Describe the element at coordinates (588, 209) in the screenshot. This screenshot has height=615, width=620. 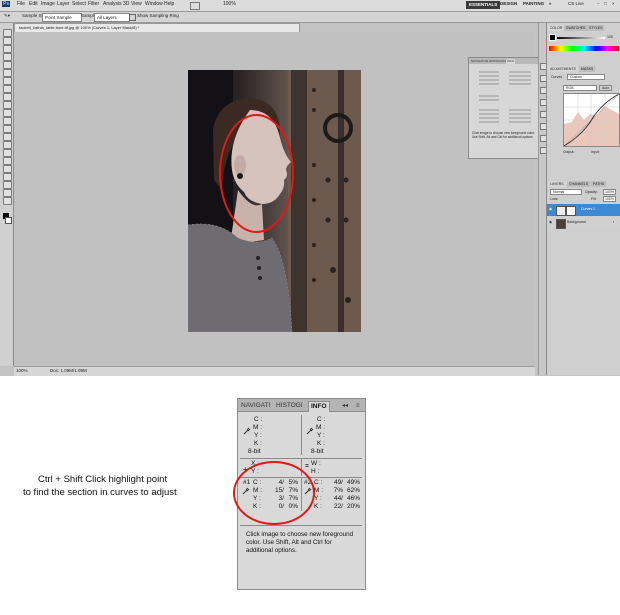
I see `layer-name-curves: Curves 1` at that location.